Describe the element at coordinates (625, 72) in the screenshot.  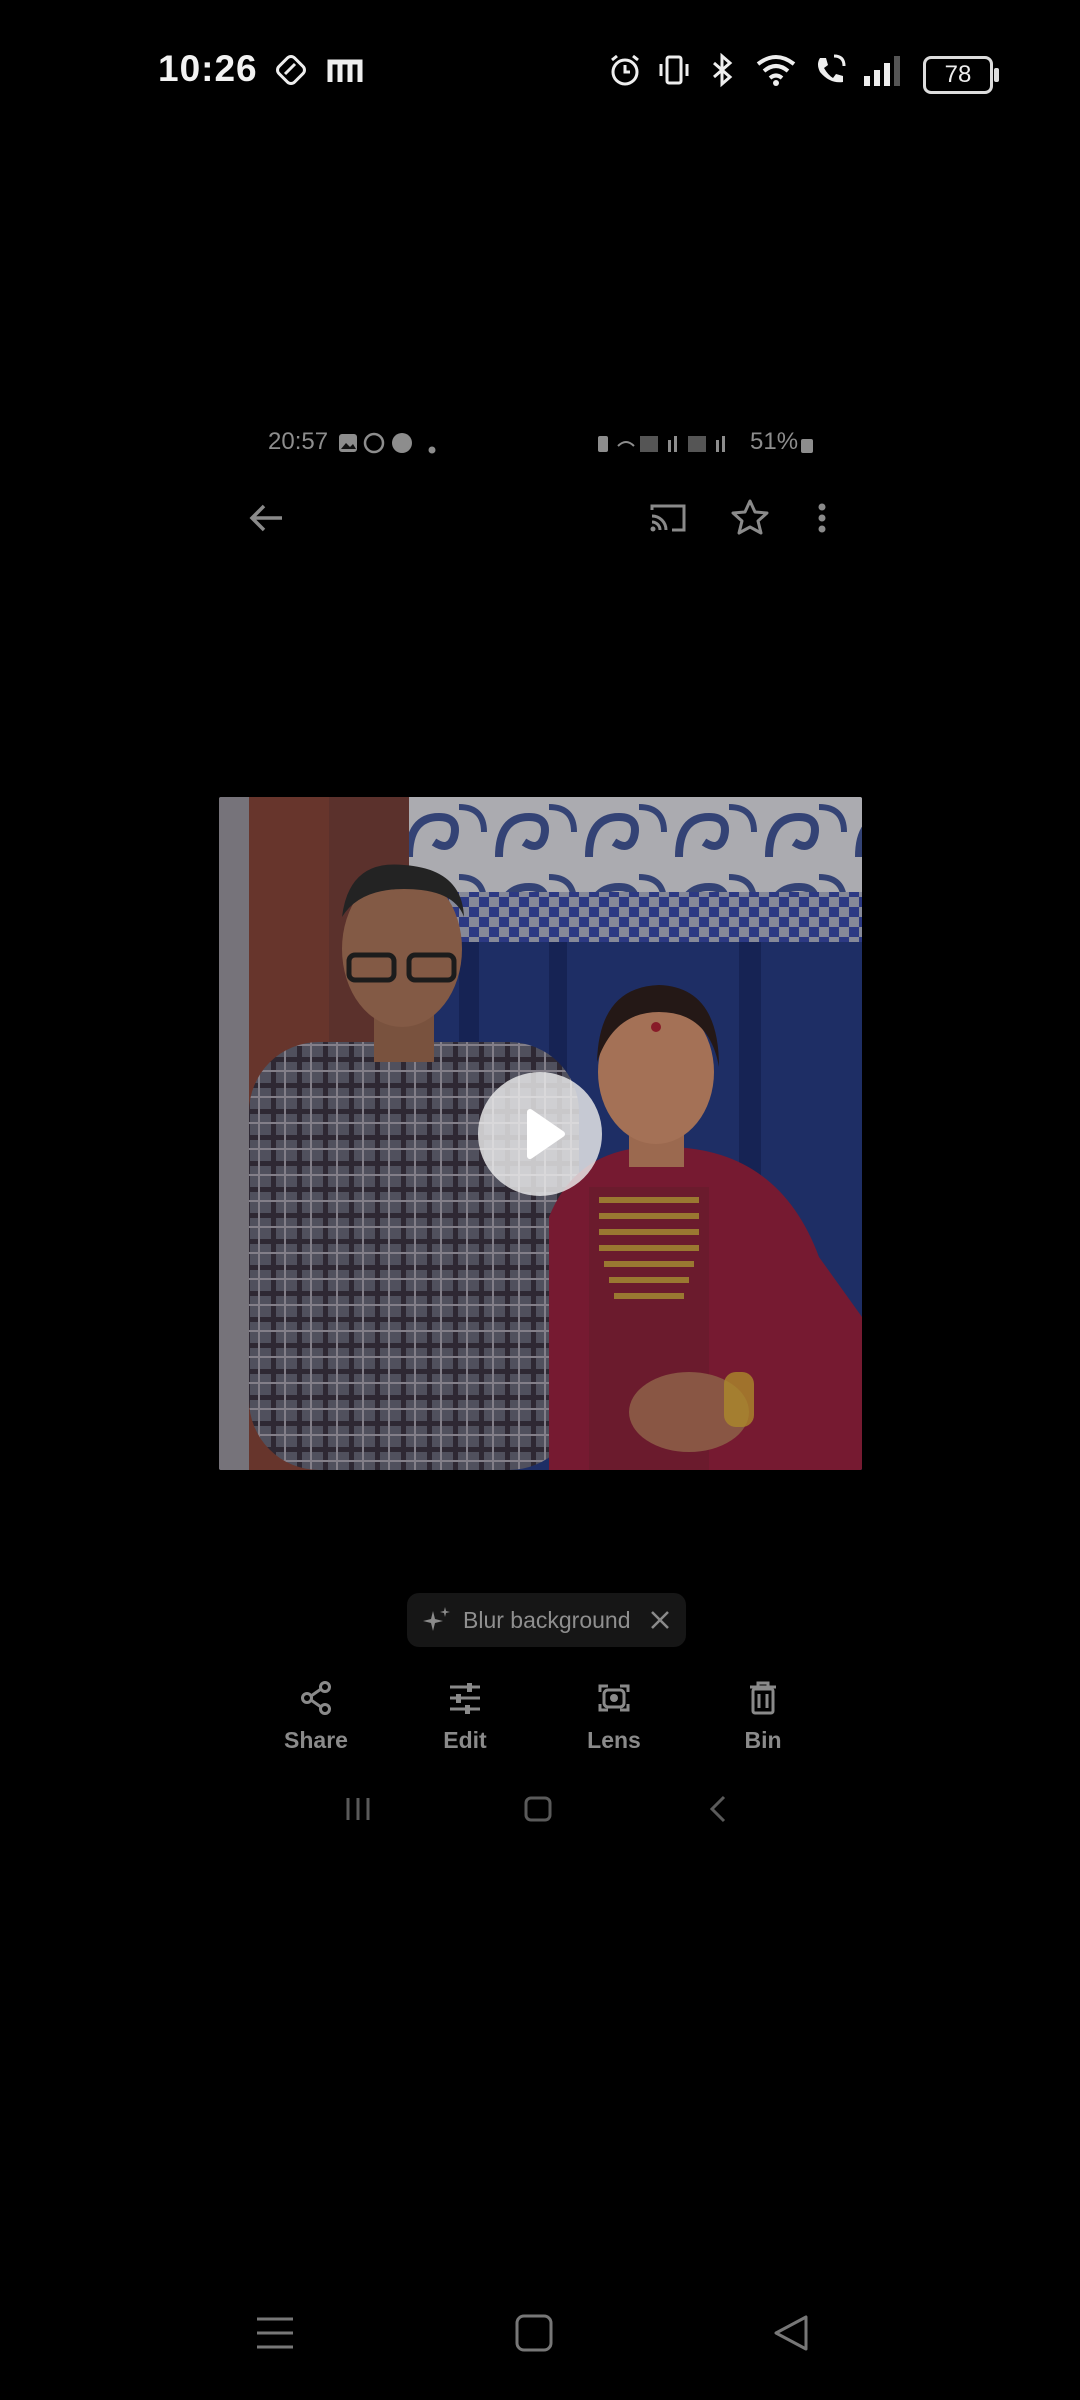
I see `alarm-icon` at that location.